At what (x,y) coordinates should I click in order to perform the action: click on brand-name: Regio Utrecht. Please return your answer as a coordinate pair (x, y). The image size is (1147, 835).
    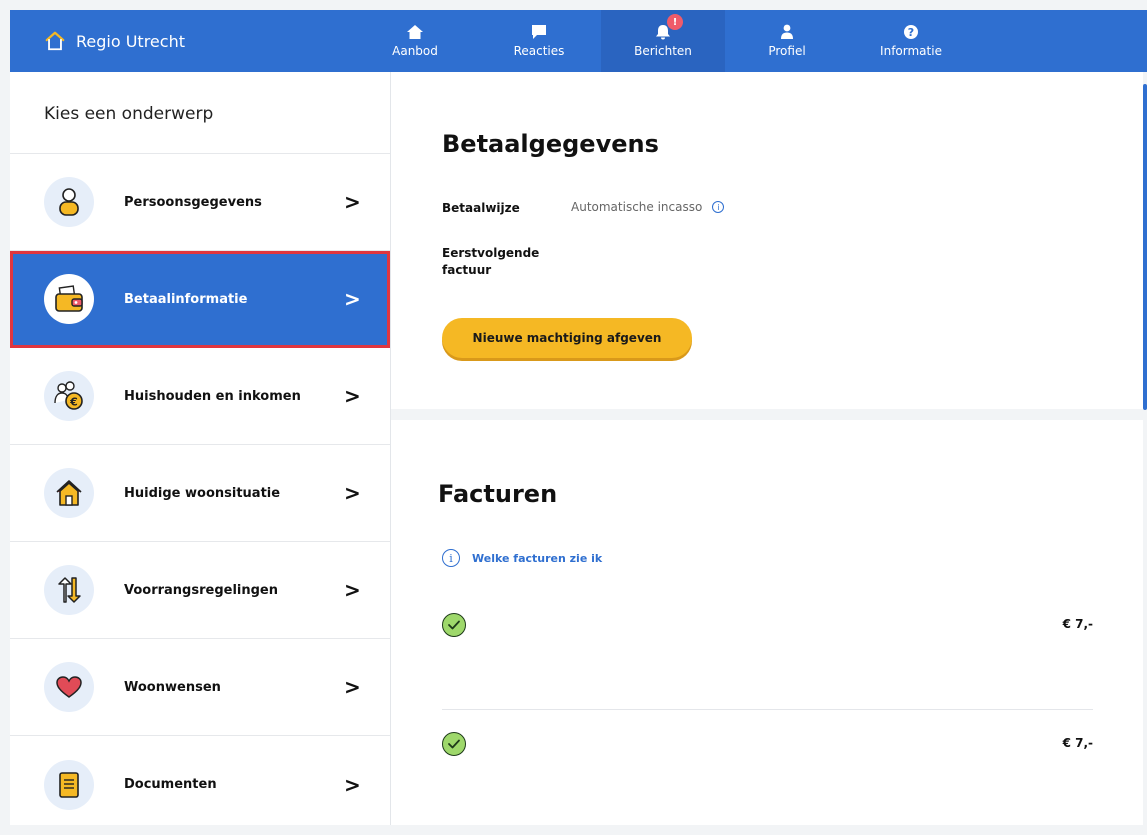
    Looking at the image, I should click on (130, 41).